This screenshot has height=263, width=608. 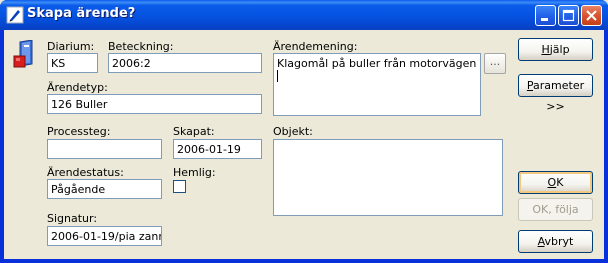 What do you see at coordinates (15, 15) in the screenshot?
I see `pen-icon` at bounding box center [15, 15].